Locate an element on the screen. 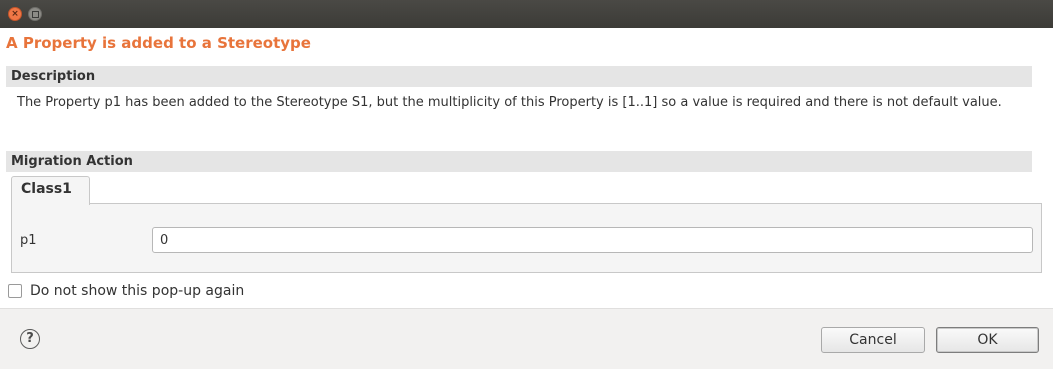 This screenshot has height=369, width=1053. help-icon: ? is located at coordinates (30, 339).